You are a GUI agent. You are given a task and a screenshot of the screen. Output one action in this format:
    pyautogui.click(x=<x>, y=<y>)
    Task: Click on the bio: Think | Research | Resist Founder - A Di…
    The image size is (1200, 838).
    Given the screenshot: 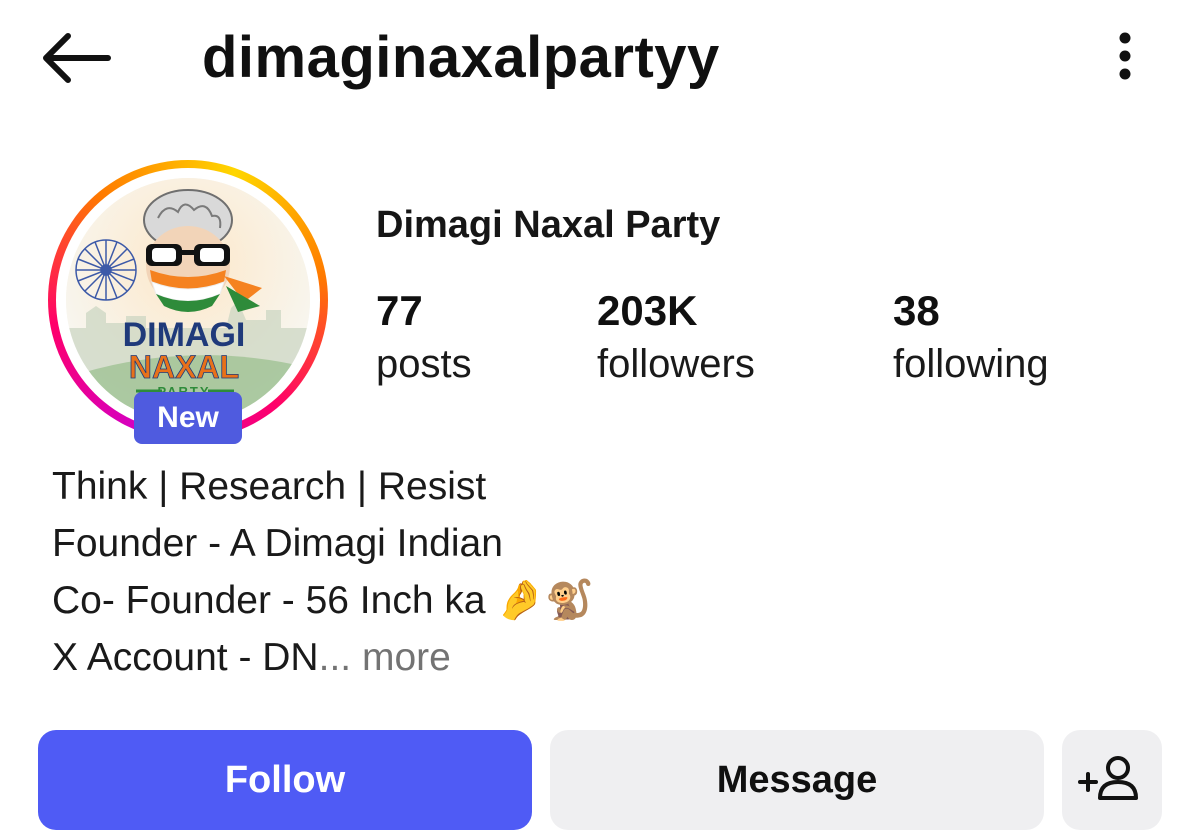 What is the action you would take?
    pyautogui.click(x=323, y=572)
    